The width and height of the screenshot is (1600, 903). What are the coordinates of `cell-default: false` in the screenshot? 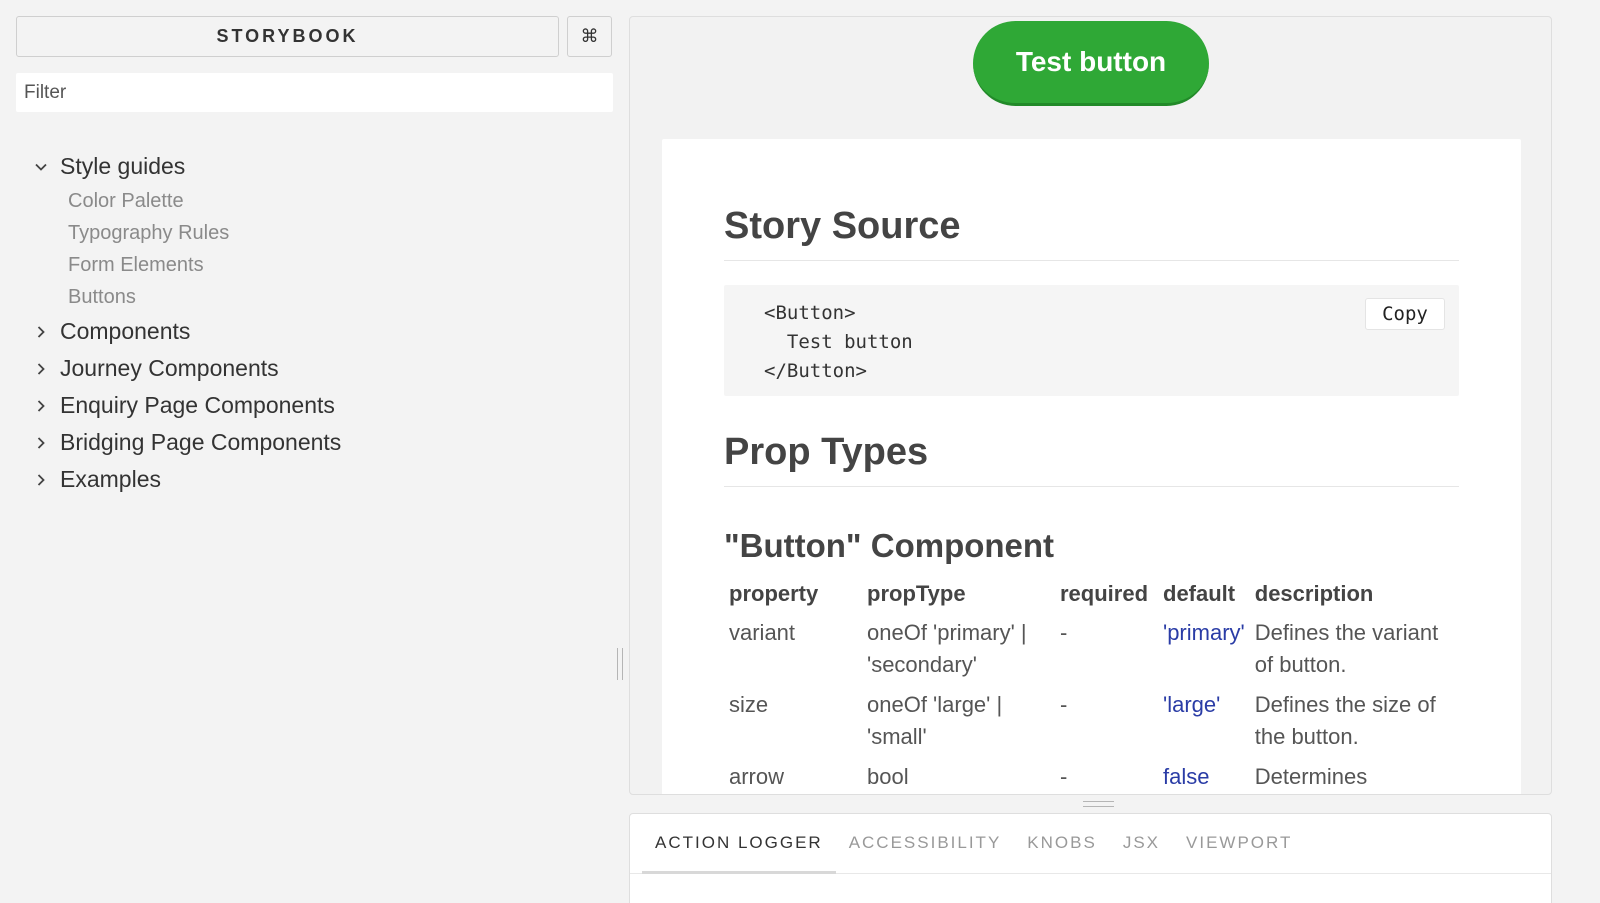 It's located at (1186, 776).